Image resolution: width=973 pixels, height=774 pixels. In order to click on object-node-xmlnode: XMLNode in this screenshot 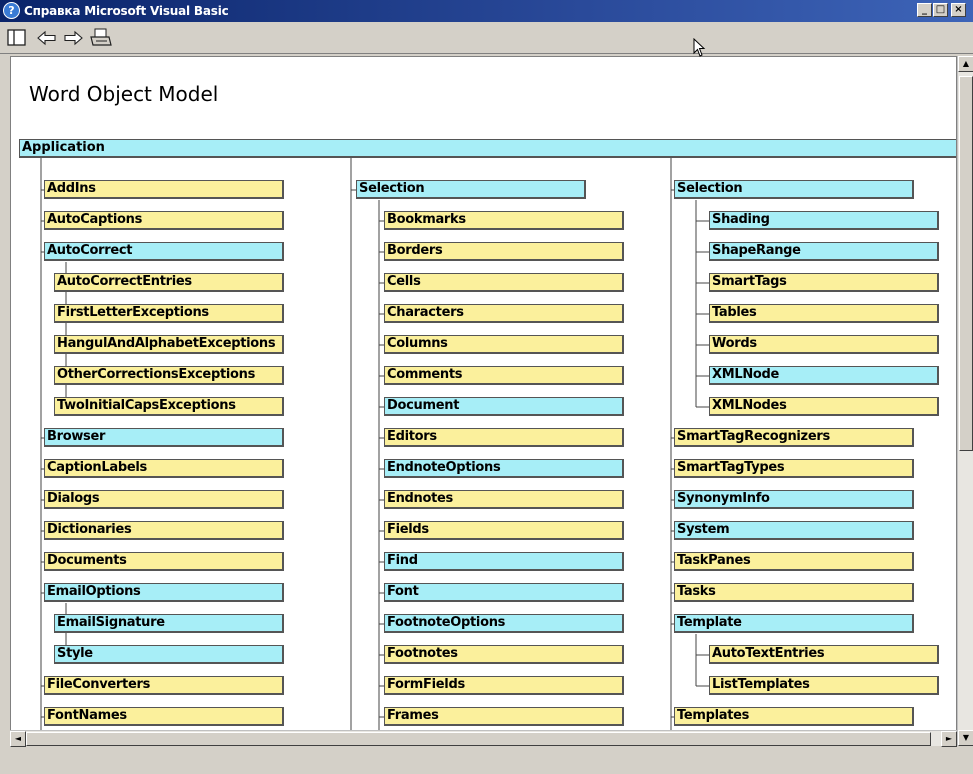, I will do `click(824, 375)`.